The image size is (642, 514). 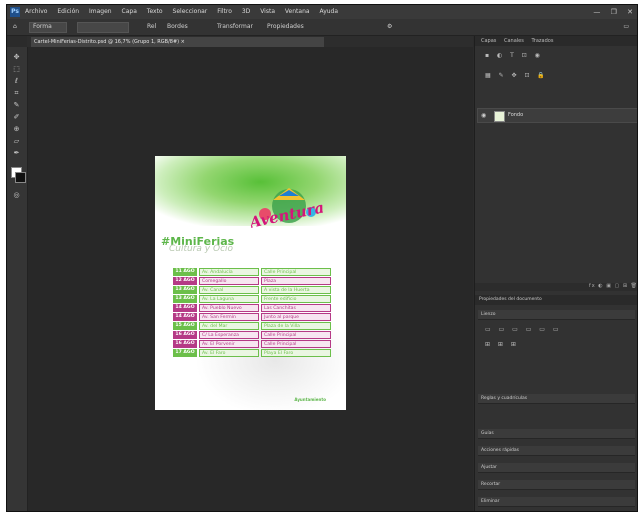 I want to click on props-section-rulers: Reglas y cuadrículas, so click(x=556, y=399).